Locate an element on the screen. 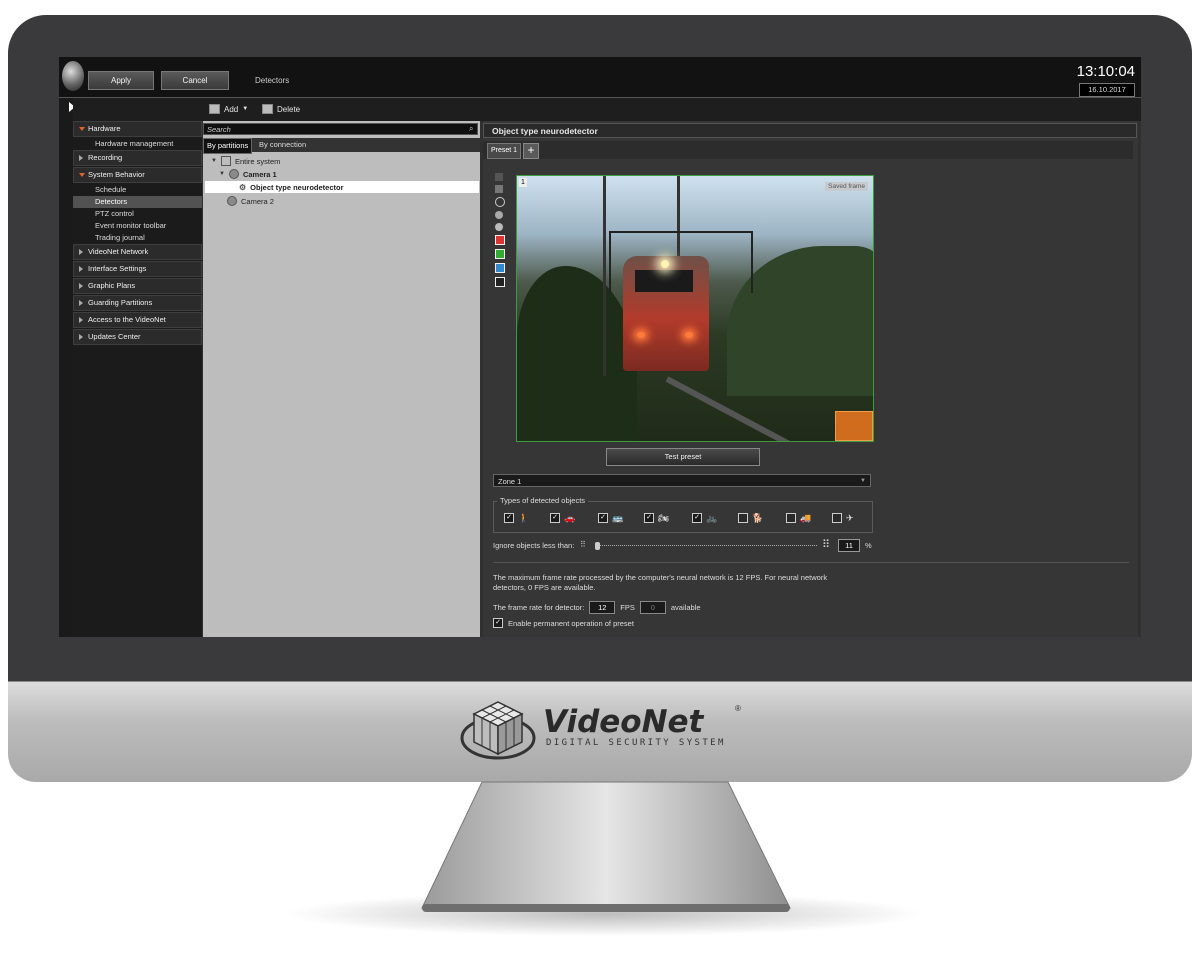 Image resolution: width=1200 pixels, height=970 pixels. divider is located at coordinates (811, 562).